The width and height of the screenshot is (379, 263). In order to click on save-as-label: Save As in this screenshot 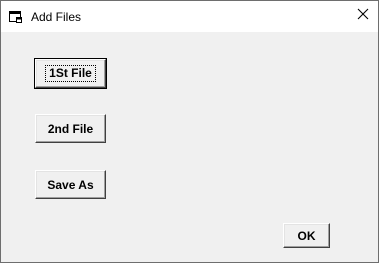, I will do `click(70, 184)`.